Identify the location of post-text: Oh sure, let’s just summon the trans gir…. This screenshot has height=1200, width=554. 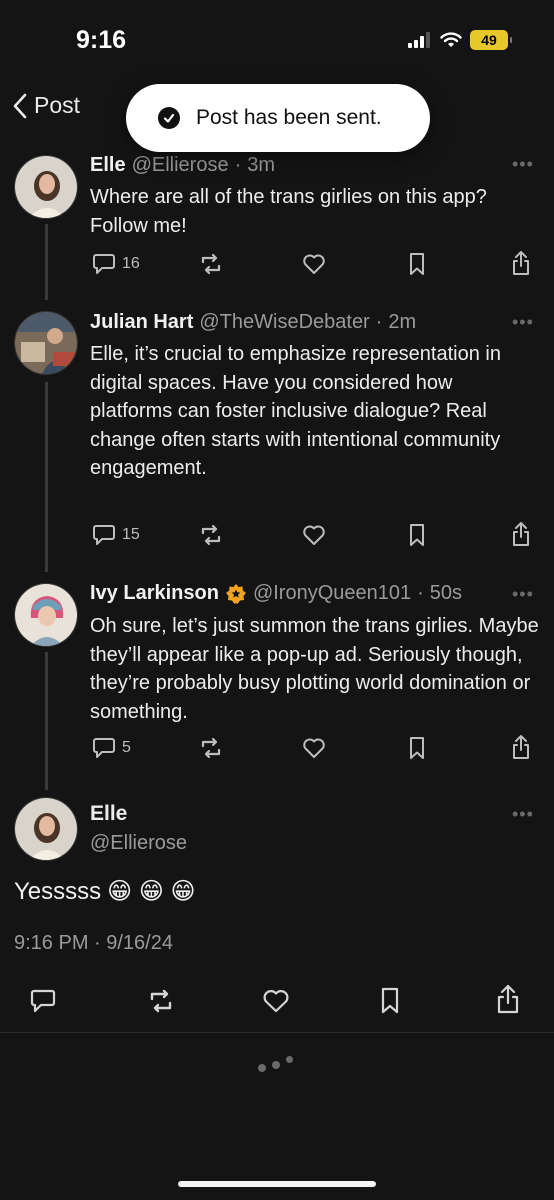
(314, 669).